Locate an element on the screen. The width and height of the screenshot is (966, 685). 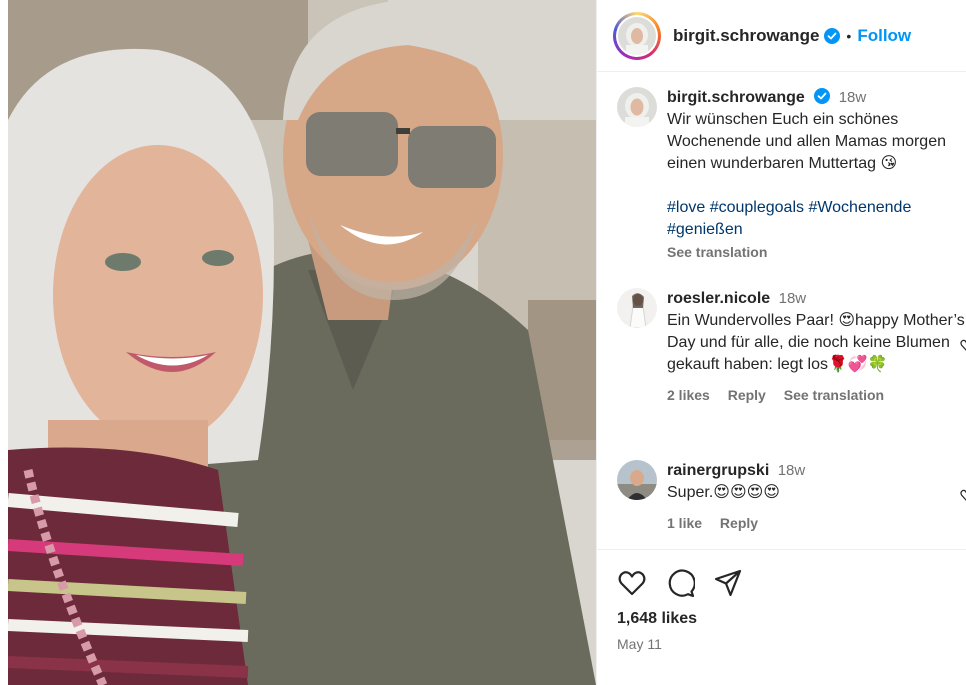
share-icon is located at coordinates (728, 583).